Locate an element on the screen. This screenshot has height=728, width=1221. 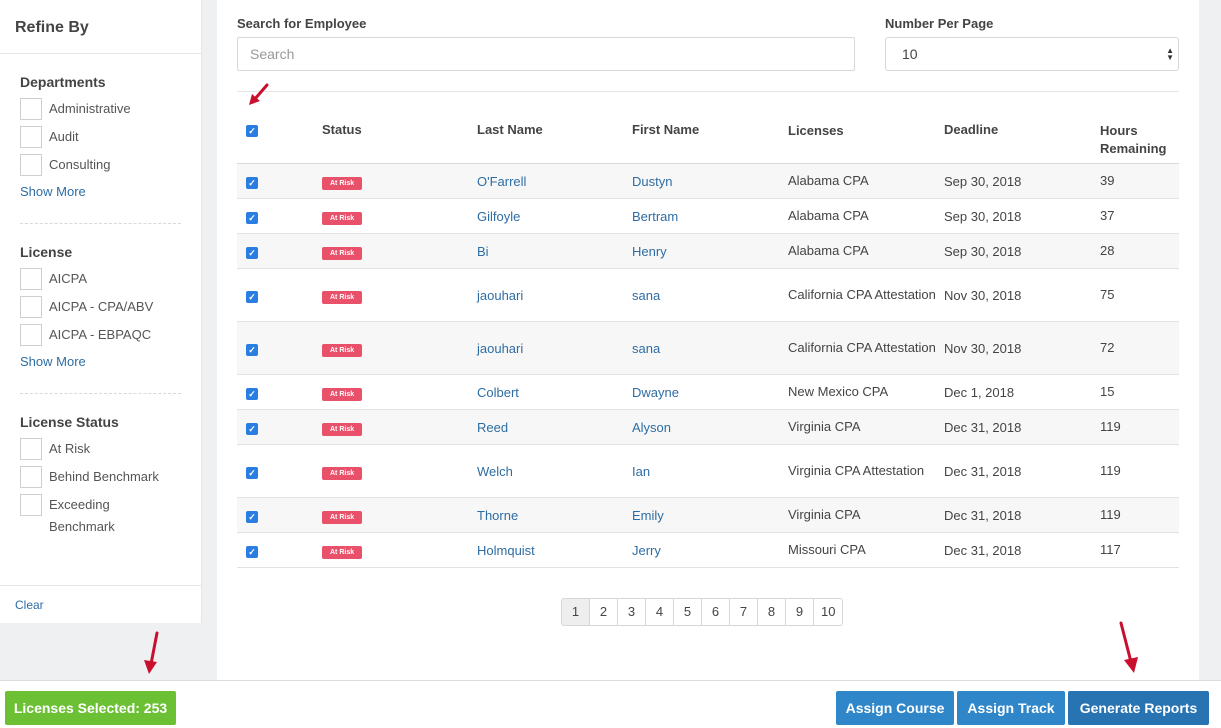
check-icon: ✓ is located at coordinates (252, 428).